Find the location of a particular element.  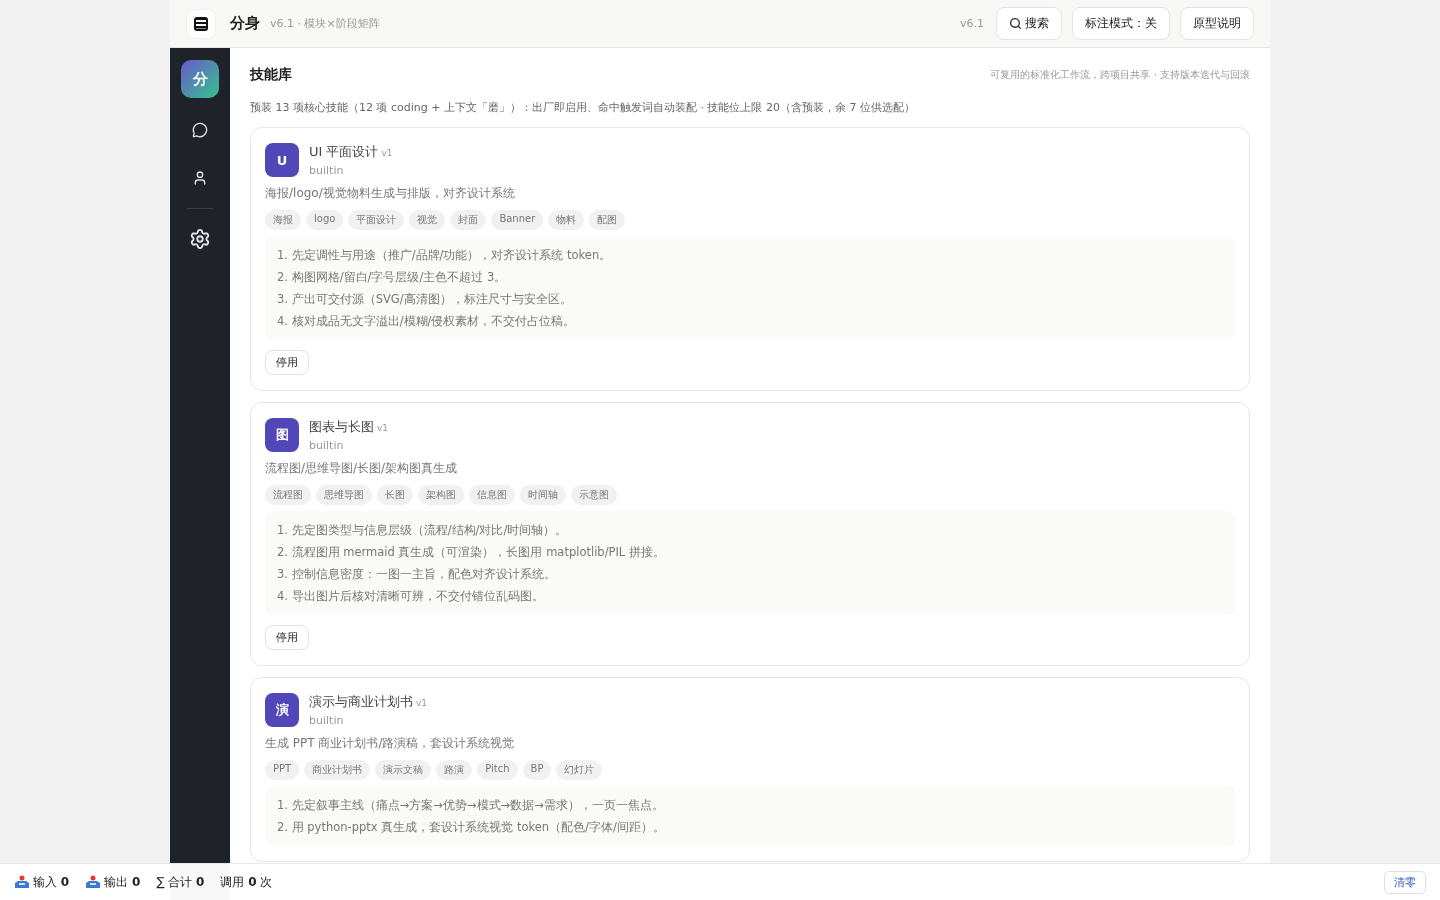

skill-description: 生成 PPT 商业计划书/路演稿，套设计系统视觉 is located at coordinates (390, 743).